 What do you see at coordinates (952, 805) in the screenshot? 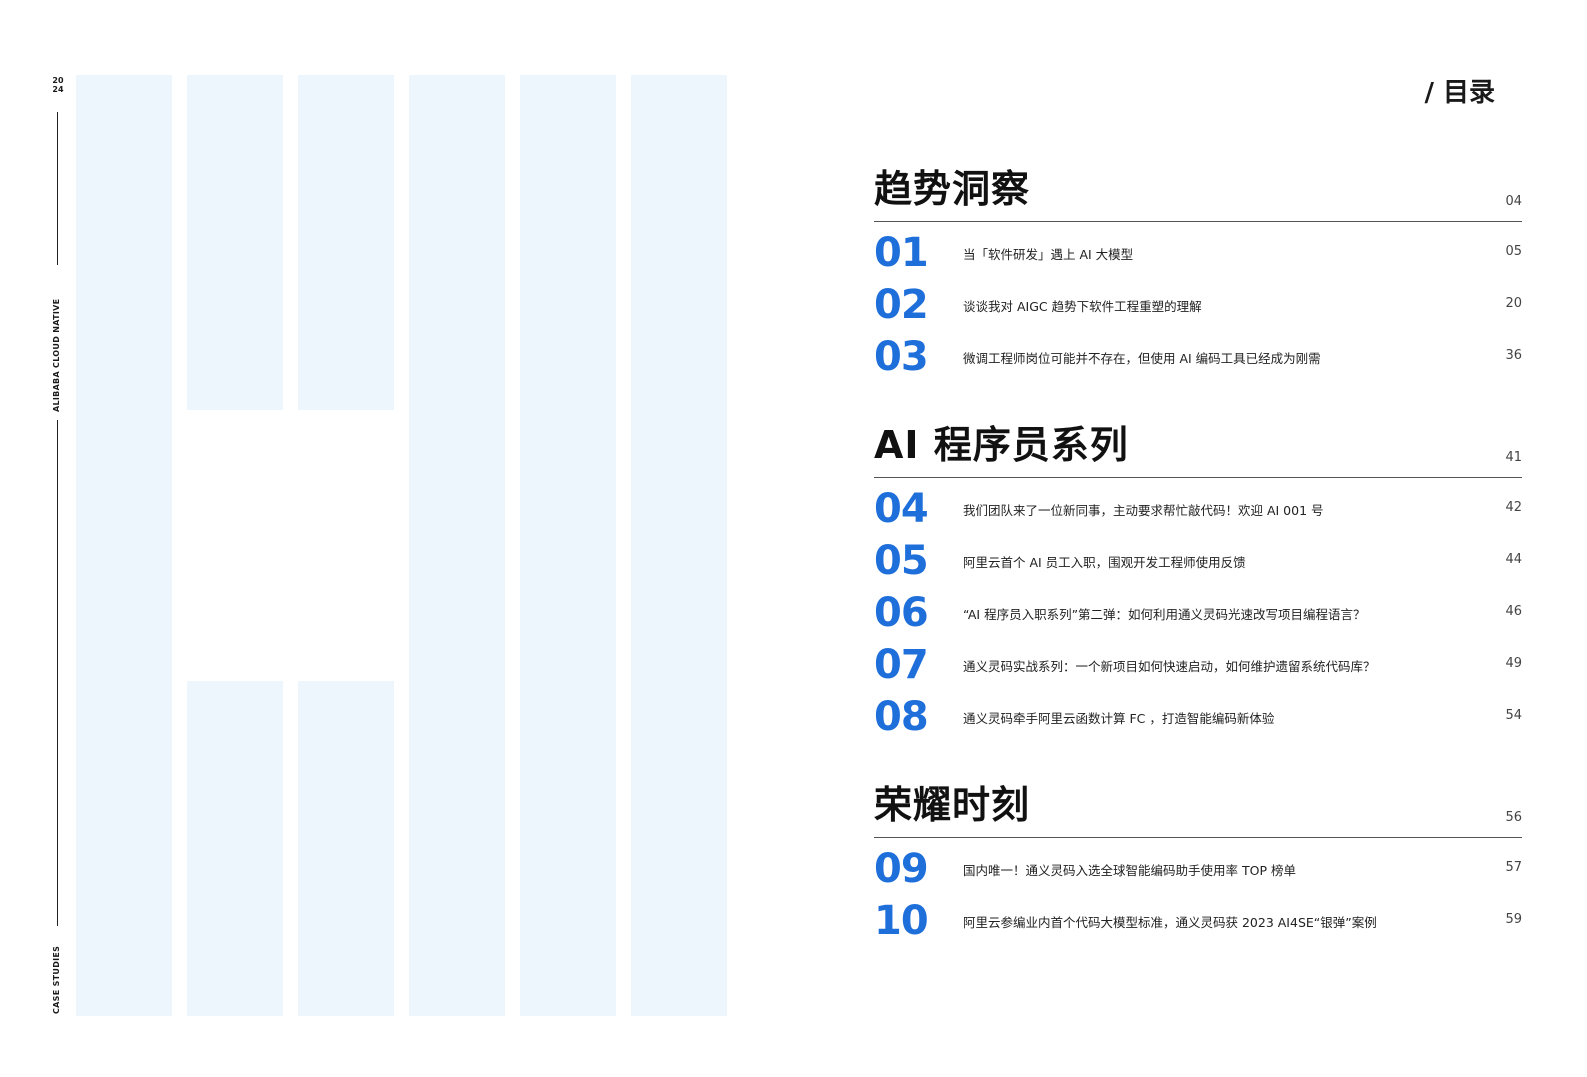
I see `section-title: 荣耀时刻` at bounding box center [952, 805].